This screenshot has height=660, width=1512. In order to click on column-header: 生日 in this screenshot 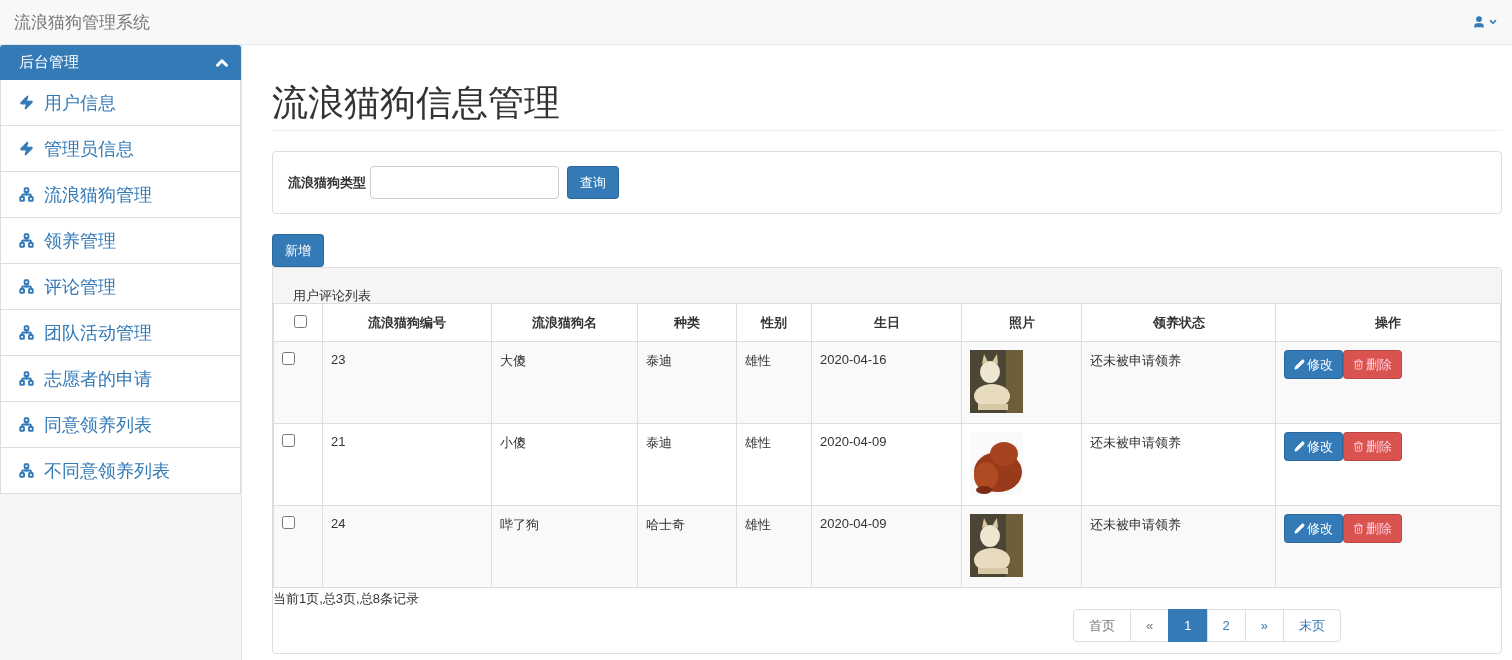, I will do `click(886, 322)`.